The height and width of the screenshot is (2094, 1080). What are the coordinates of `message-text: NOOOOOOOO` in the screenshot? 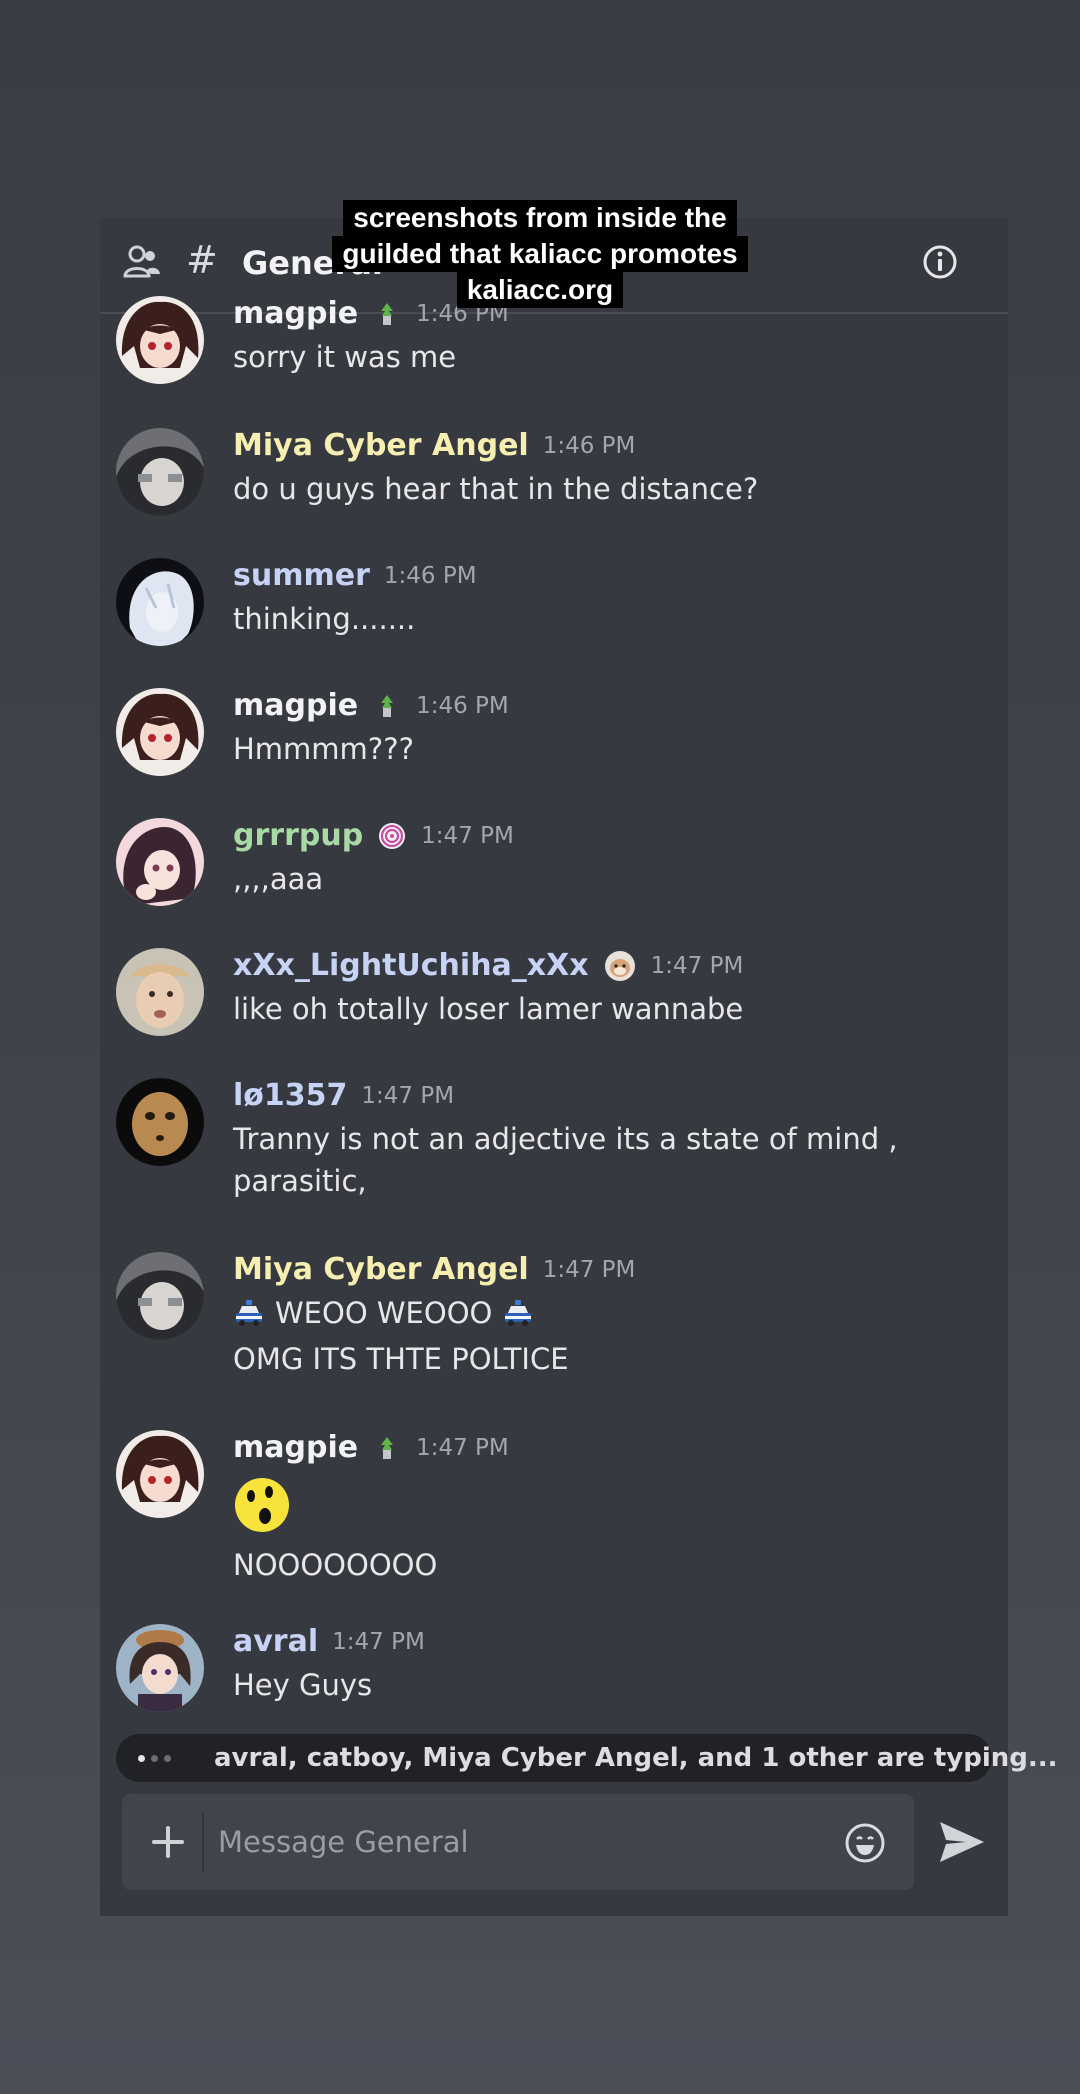 It's located at (335, 1565).